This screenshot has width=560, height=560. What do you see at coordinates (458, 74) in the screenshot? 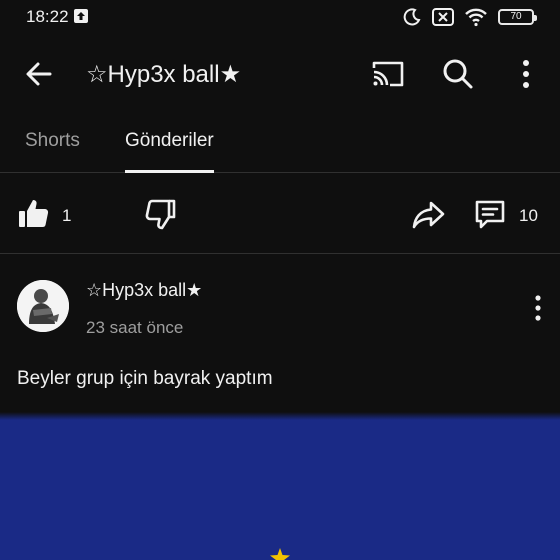
I see `search-icon` at bounding box center [458, 74].